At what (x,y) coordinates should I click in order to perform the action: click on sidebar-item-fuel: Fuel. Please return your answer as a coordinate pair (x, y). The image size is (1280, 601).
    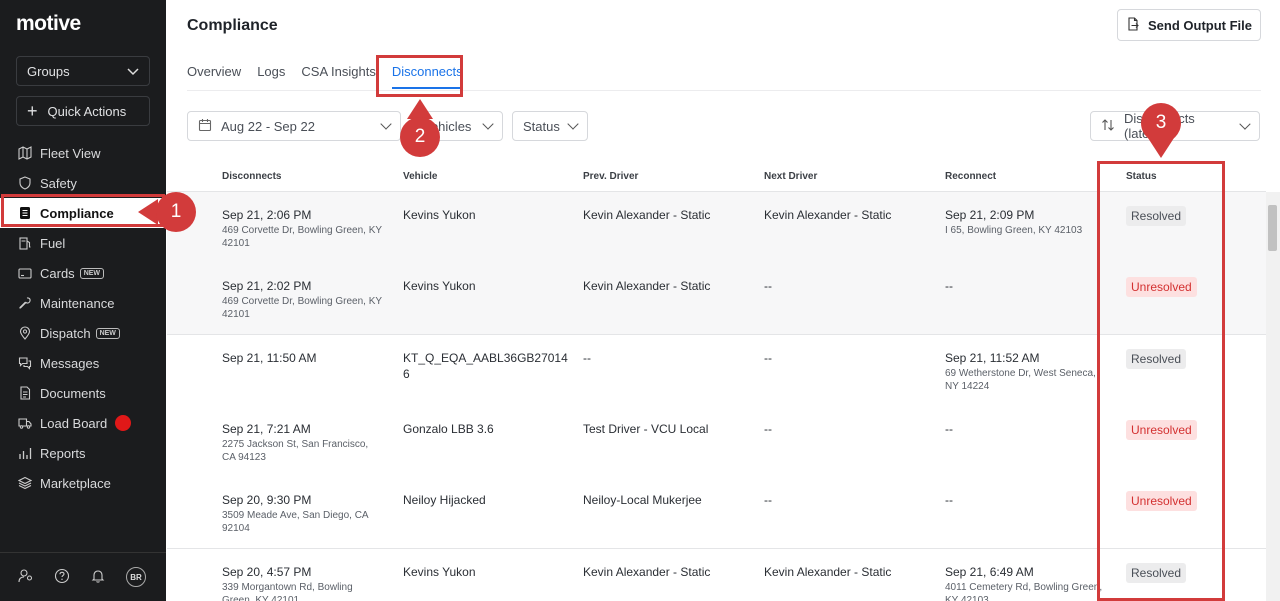
    Looking at the image, I should click on (83, 243).